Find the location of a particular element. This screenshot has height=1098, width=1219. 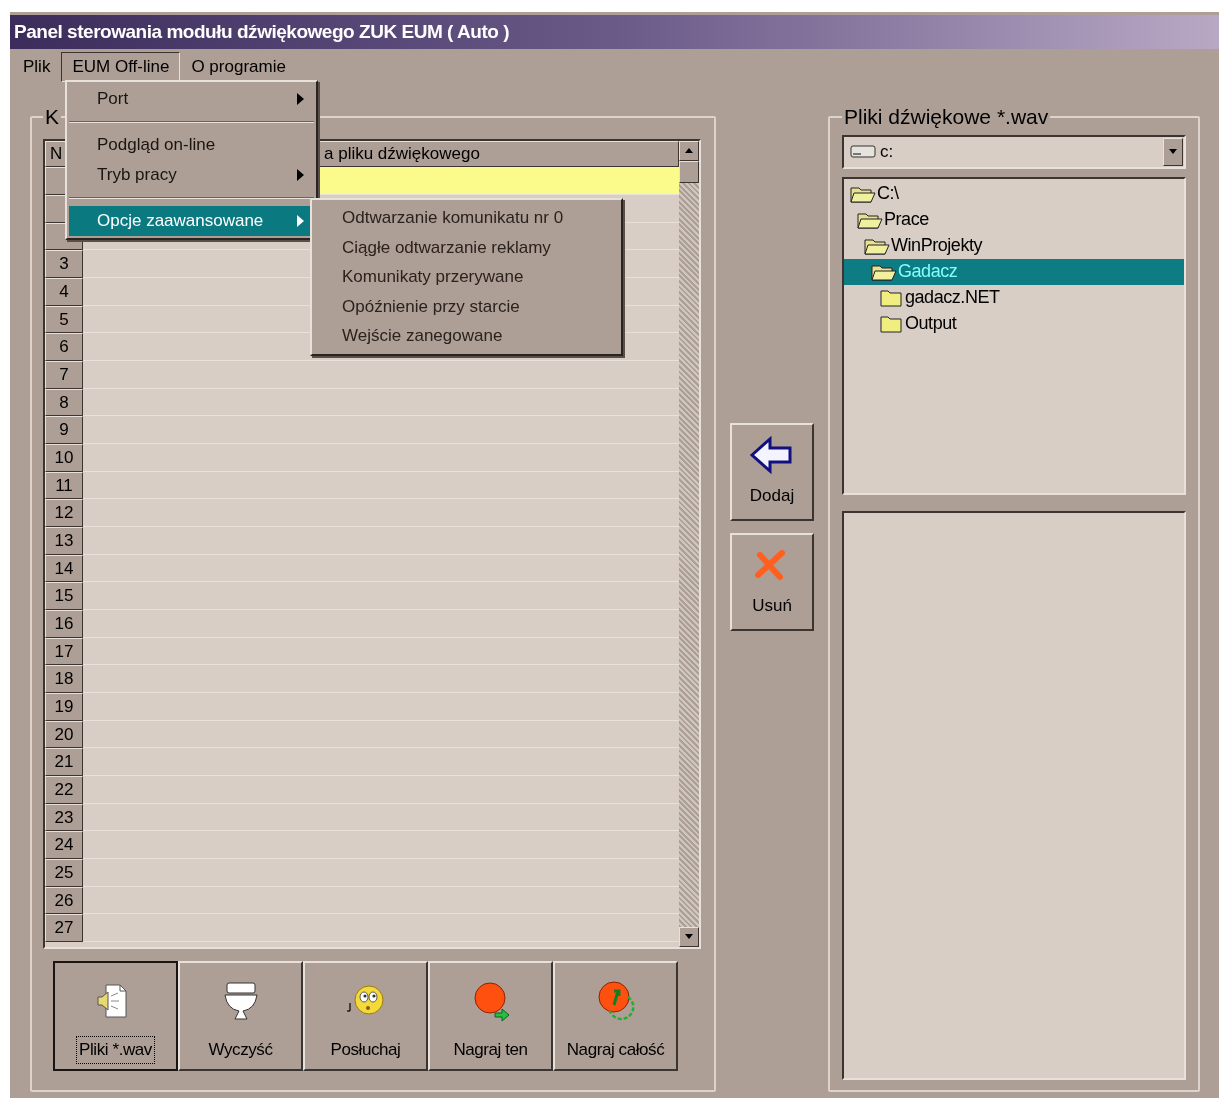

row-number: 10 is located at coordinates (64, 457).